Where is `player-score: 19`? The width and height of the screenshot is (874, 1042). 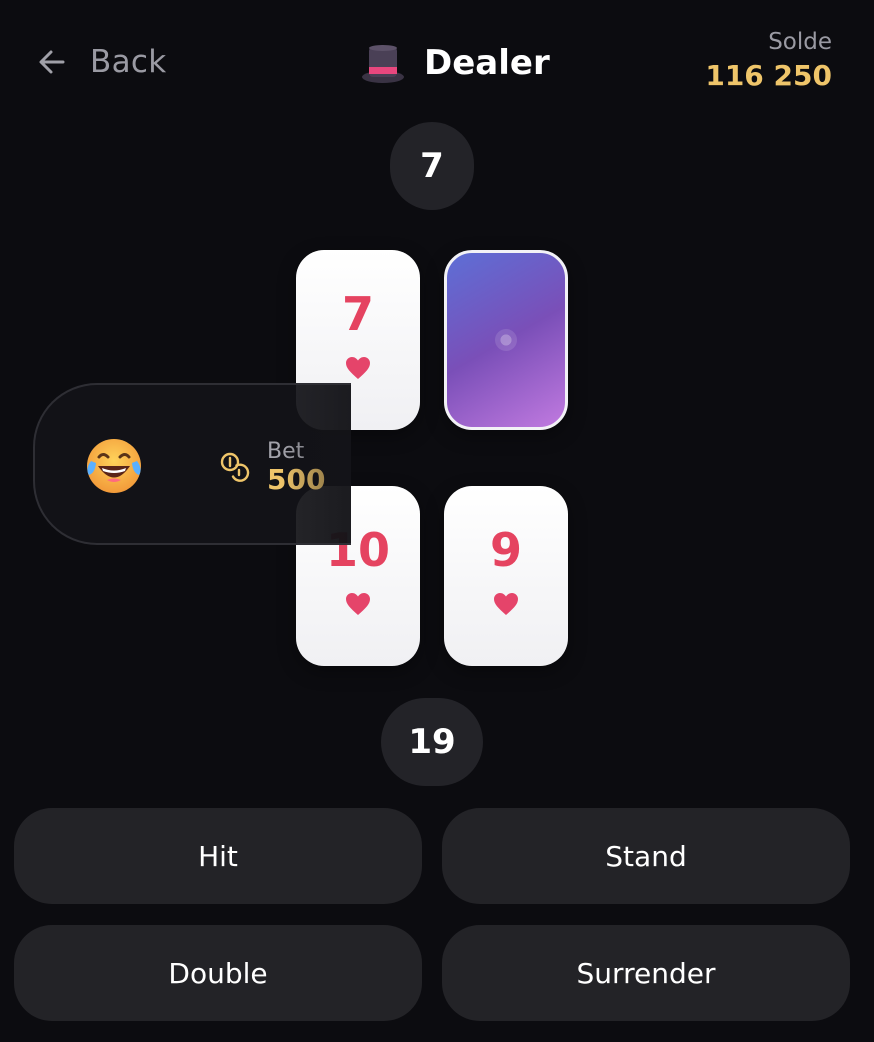 player-score: 19 is located at coordinates (432, 742).